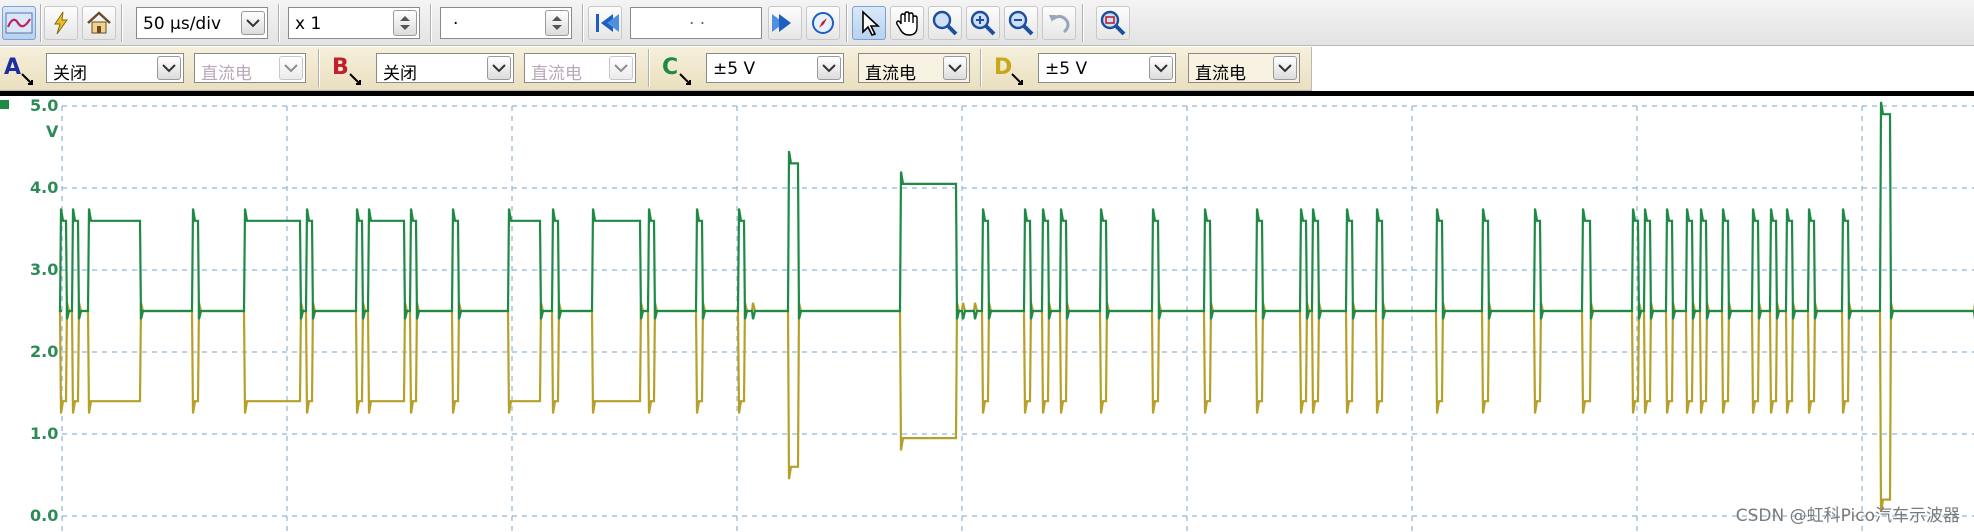 The height and width of the screenshot is (532, 1974). I want to click on compass-icon, so click(823, 23).